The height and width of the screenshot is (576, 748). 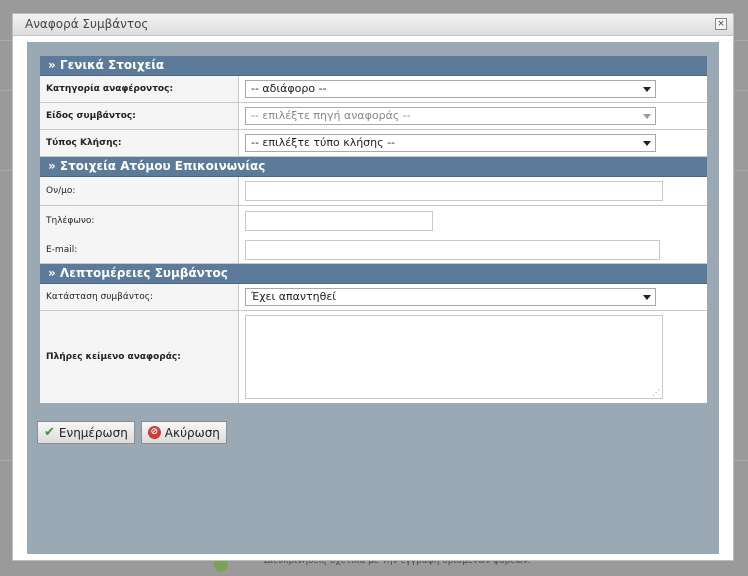 I want to click on dialog-titlebar: Αναφορά Συμβάντος ×, so click(x=373, y=25).